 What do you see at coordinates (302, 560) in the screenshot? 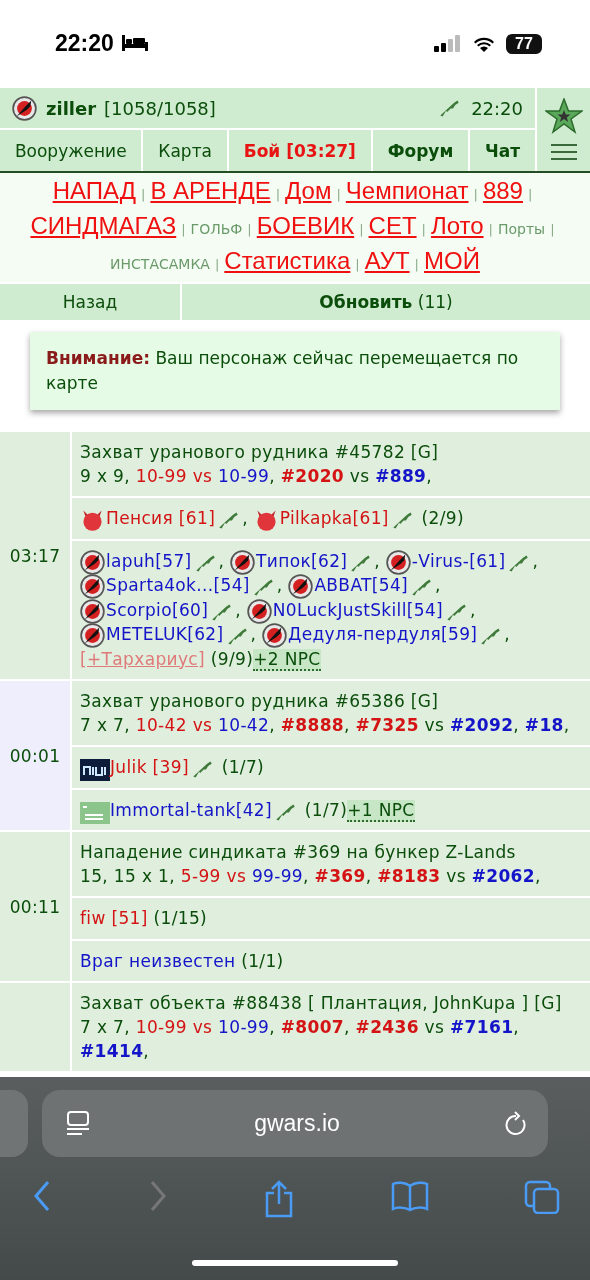
I see `player-link: Типок[62]` at bounding box center [302, 560].